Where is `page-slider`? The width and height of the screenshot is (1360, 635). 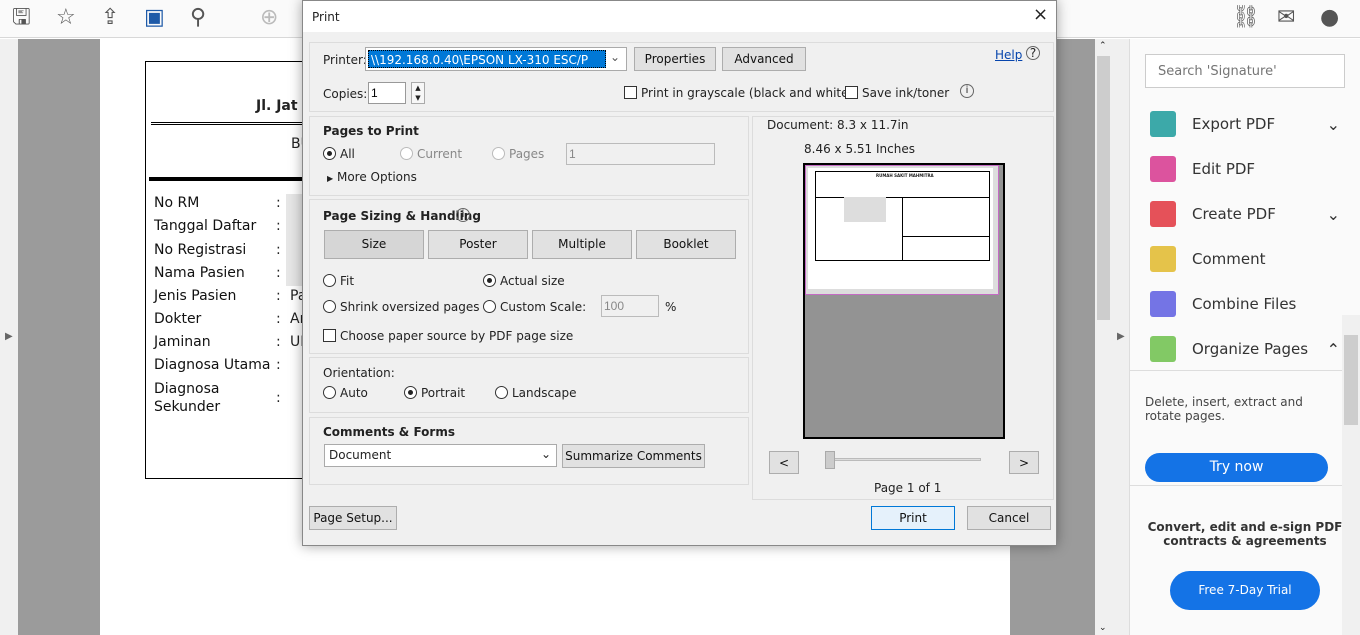 page-slider is located at coordinates (905, 459).